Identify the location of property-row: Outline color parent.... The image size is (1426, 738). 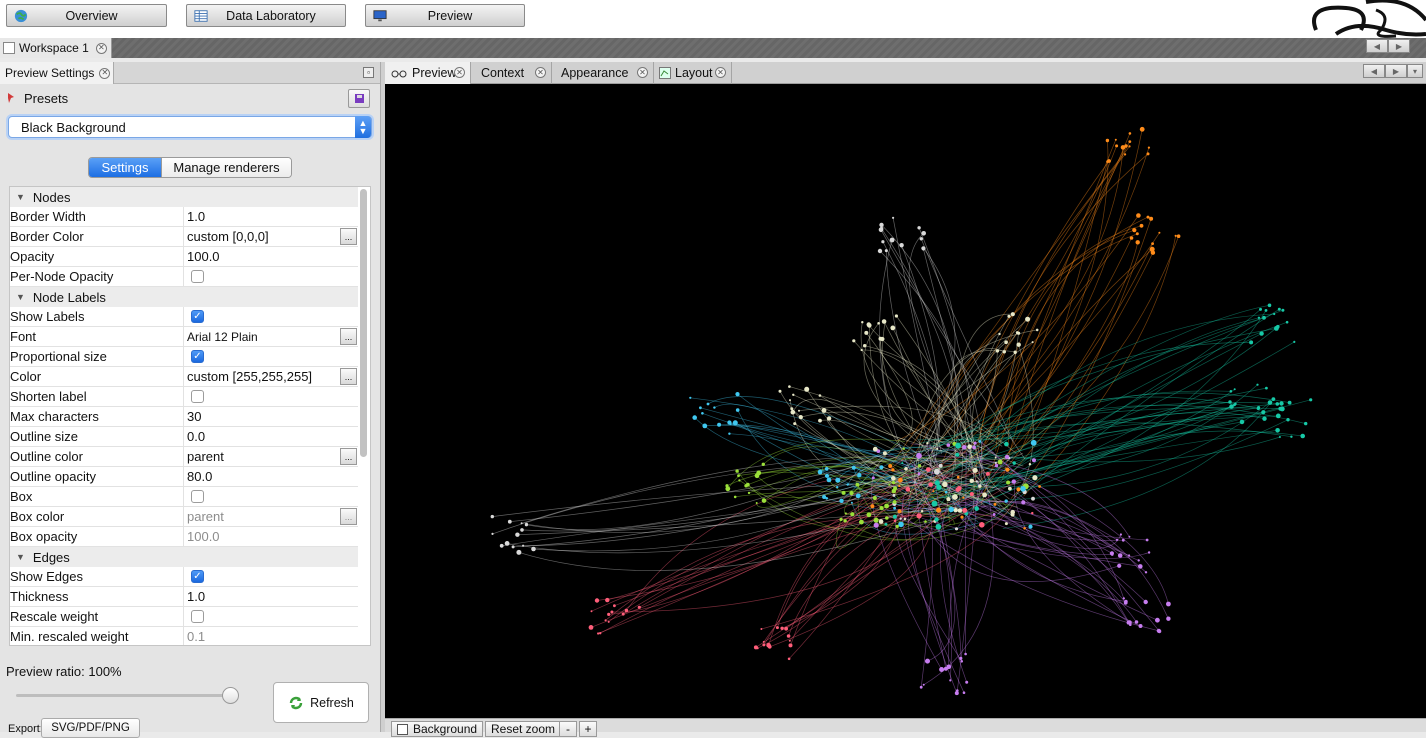
(184, 457).